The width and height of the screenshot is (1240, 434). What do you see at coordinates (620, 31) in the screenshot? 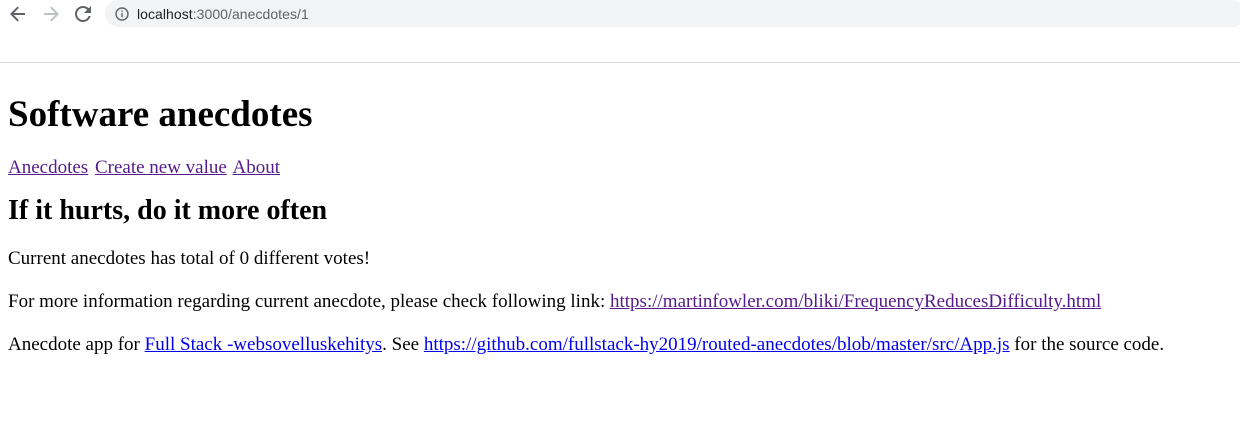
I see `browser-toolbar: localhost:3000/anecdotes/1` at bounding box center [620, 31].